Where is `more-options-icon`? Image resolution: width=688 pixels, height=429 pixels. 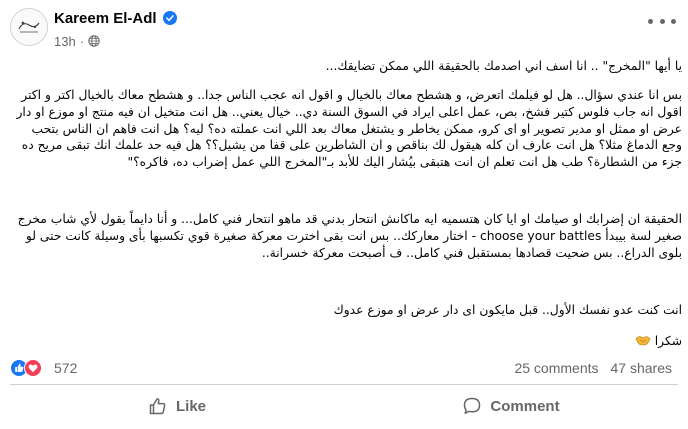 more-options-icon is located at coordinates (662, 21).